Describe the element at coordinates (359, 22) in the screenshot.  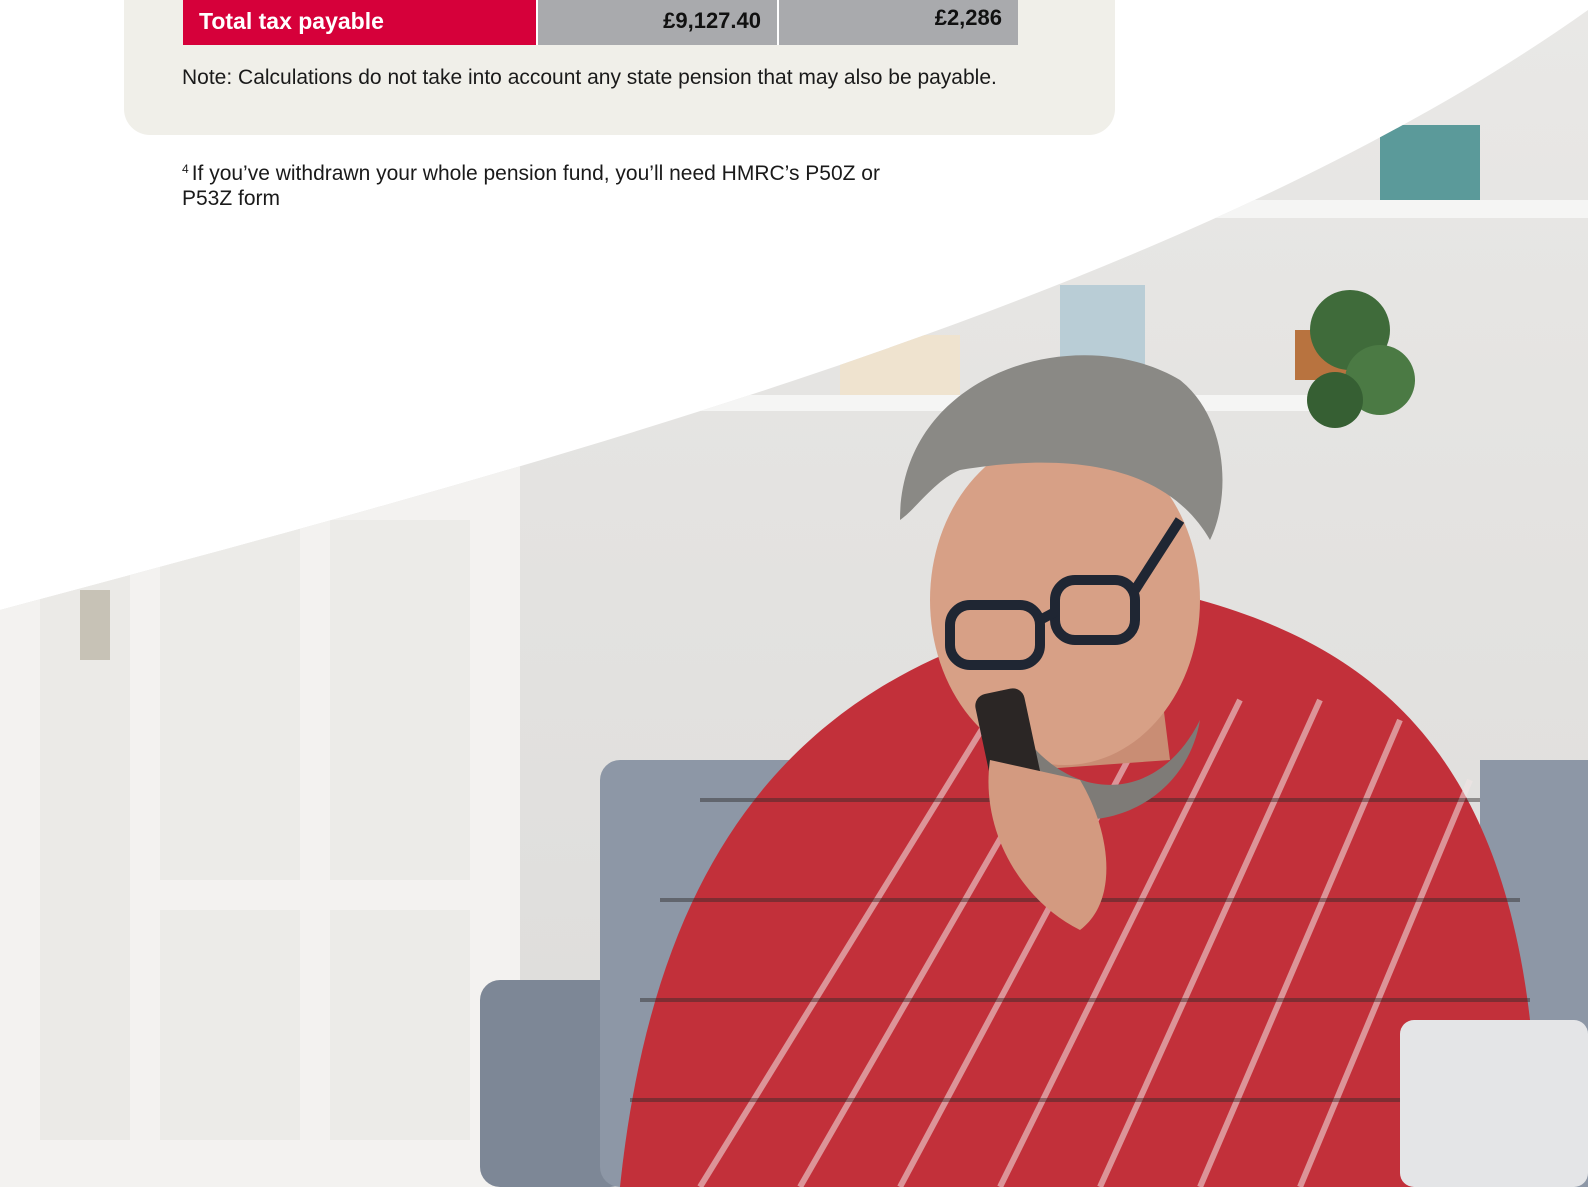
I see `total-tax-label: Total tax payable` at that location.